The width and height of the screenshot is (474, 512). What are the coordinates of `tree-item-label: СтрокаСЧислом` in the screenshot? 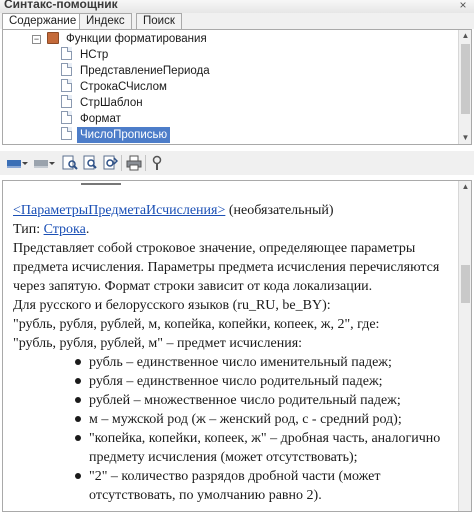 It's located at (123, 87).